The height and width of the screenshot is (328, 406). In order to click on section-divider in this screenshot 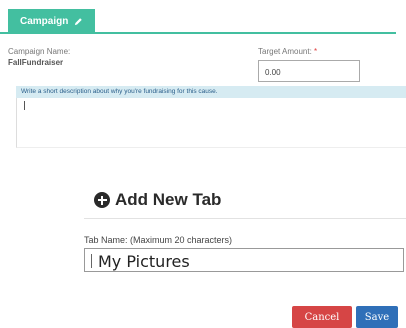, I will do `click(245, 218)`.